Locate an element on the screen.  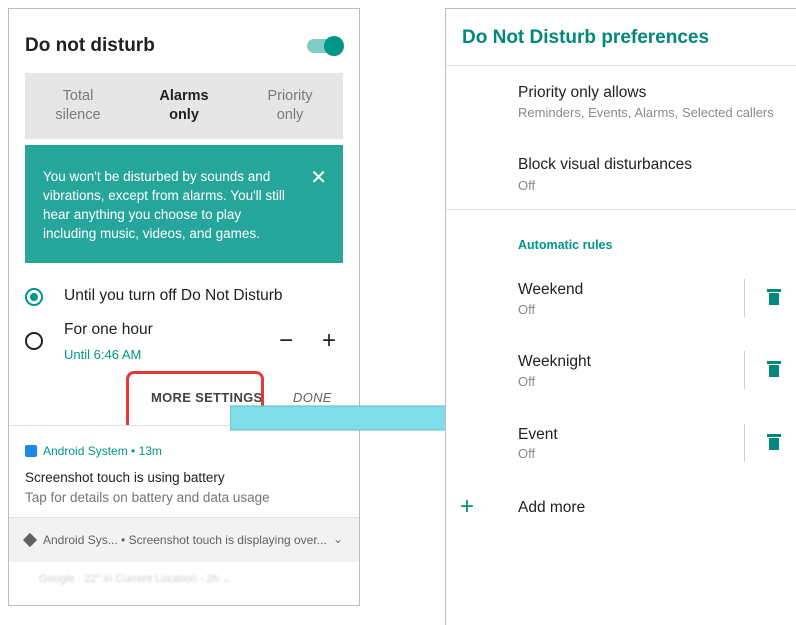
close-icon: ✕ is located at coordinates (318, 177).